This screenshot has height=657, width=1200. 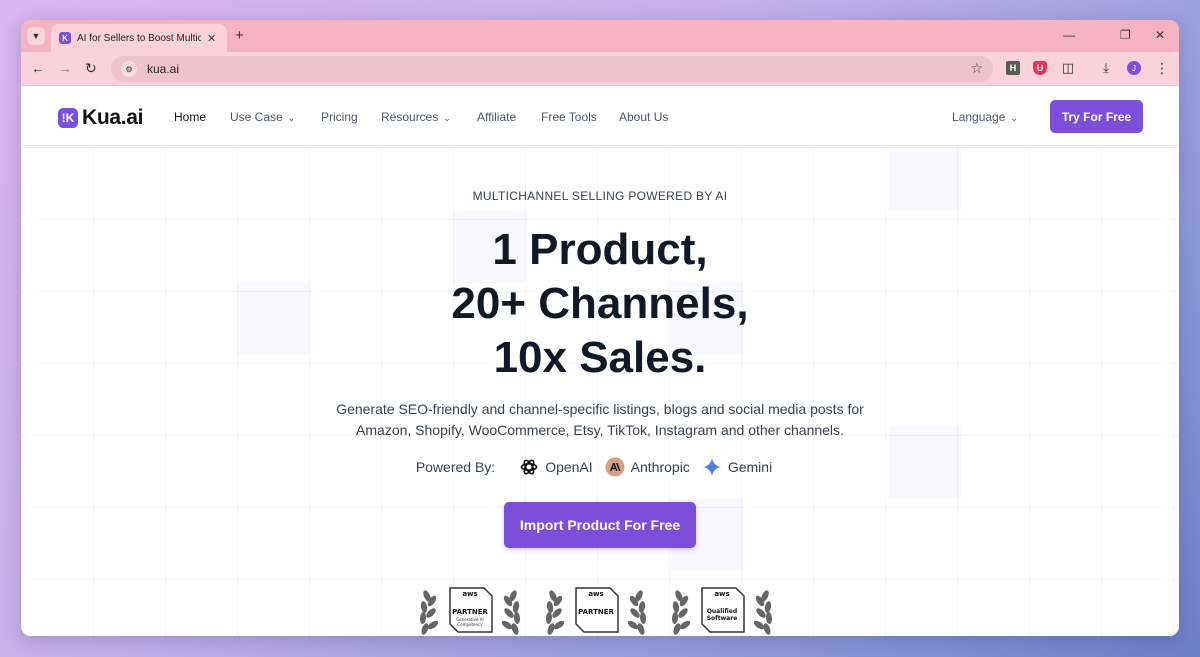 What do you see at coordinates (600, 357) in the screenshot?
I see `headline-line-3: 10x Sales.` at bounding box center [600, 357].